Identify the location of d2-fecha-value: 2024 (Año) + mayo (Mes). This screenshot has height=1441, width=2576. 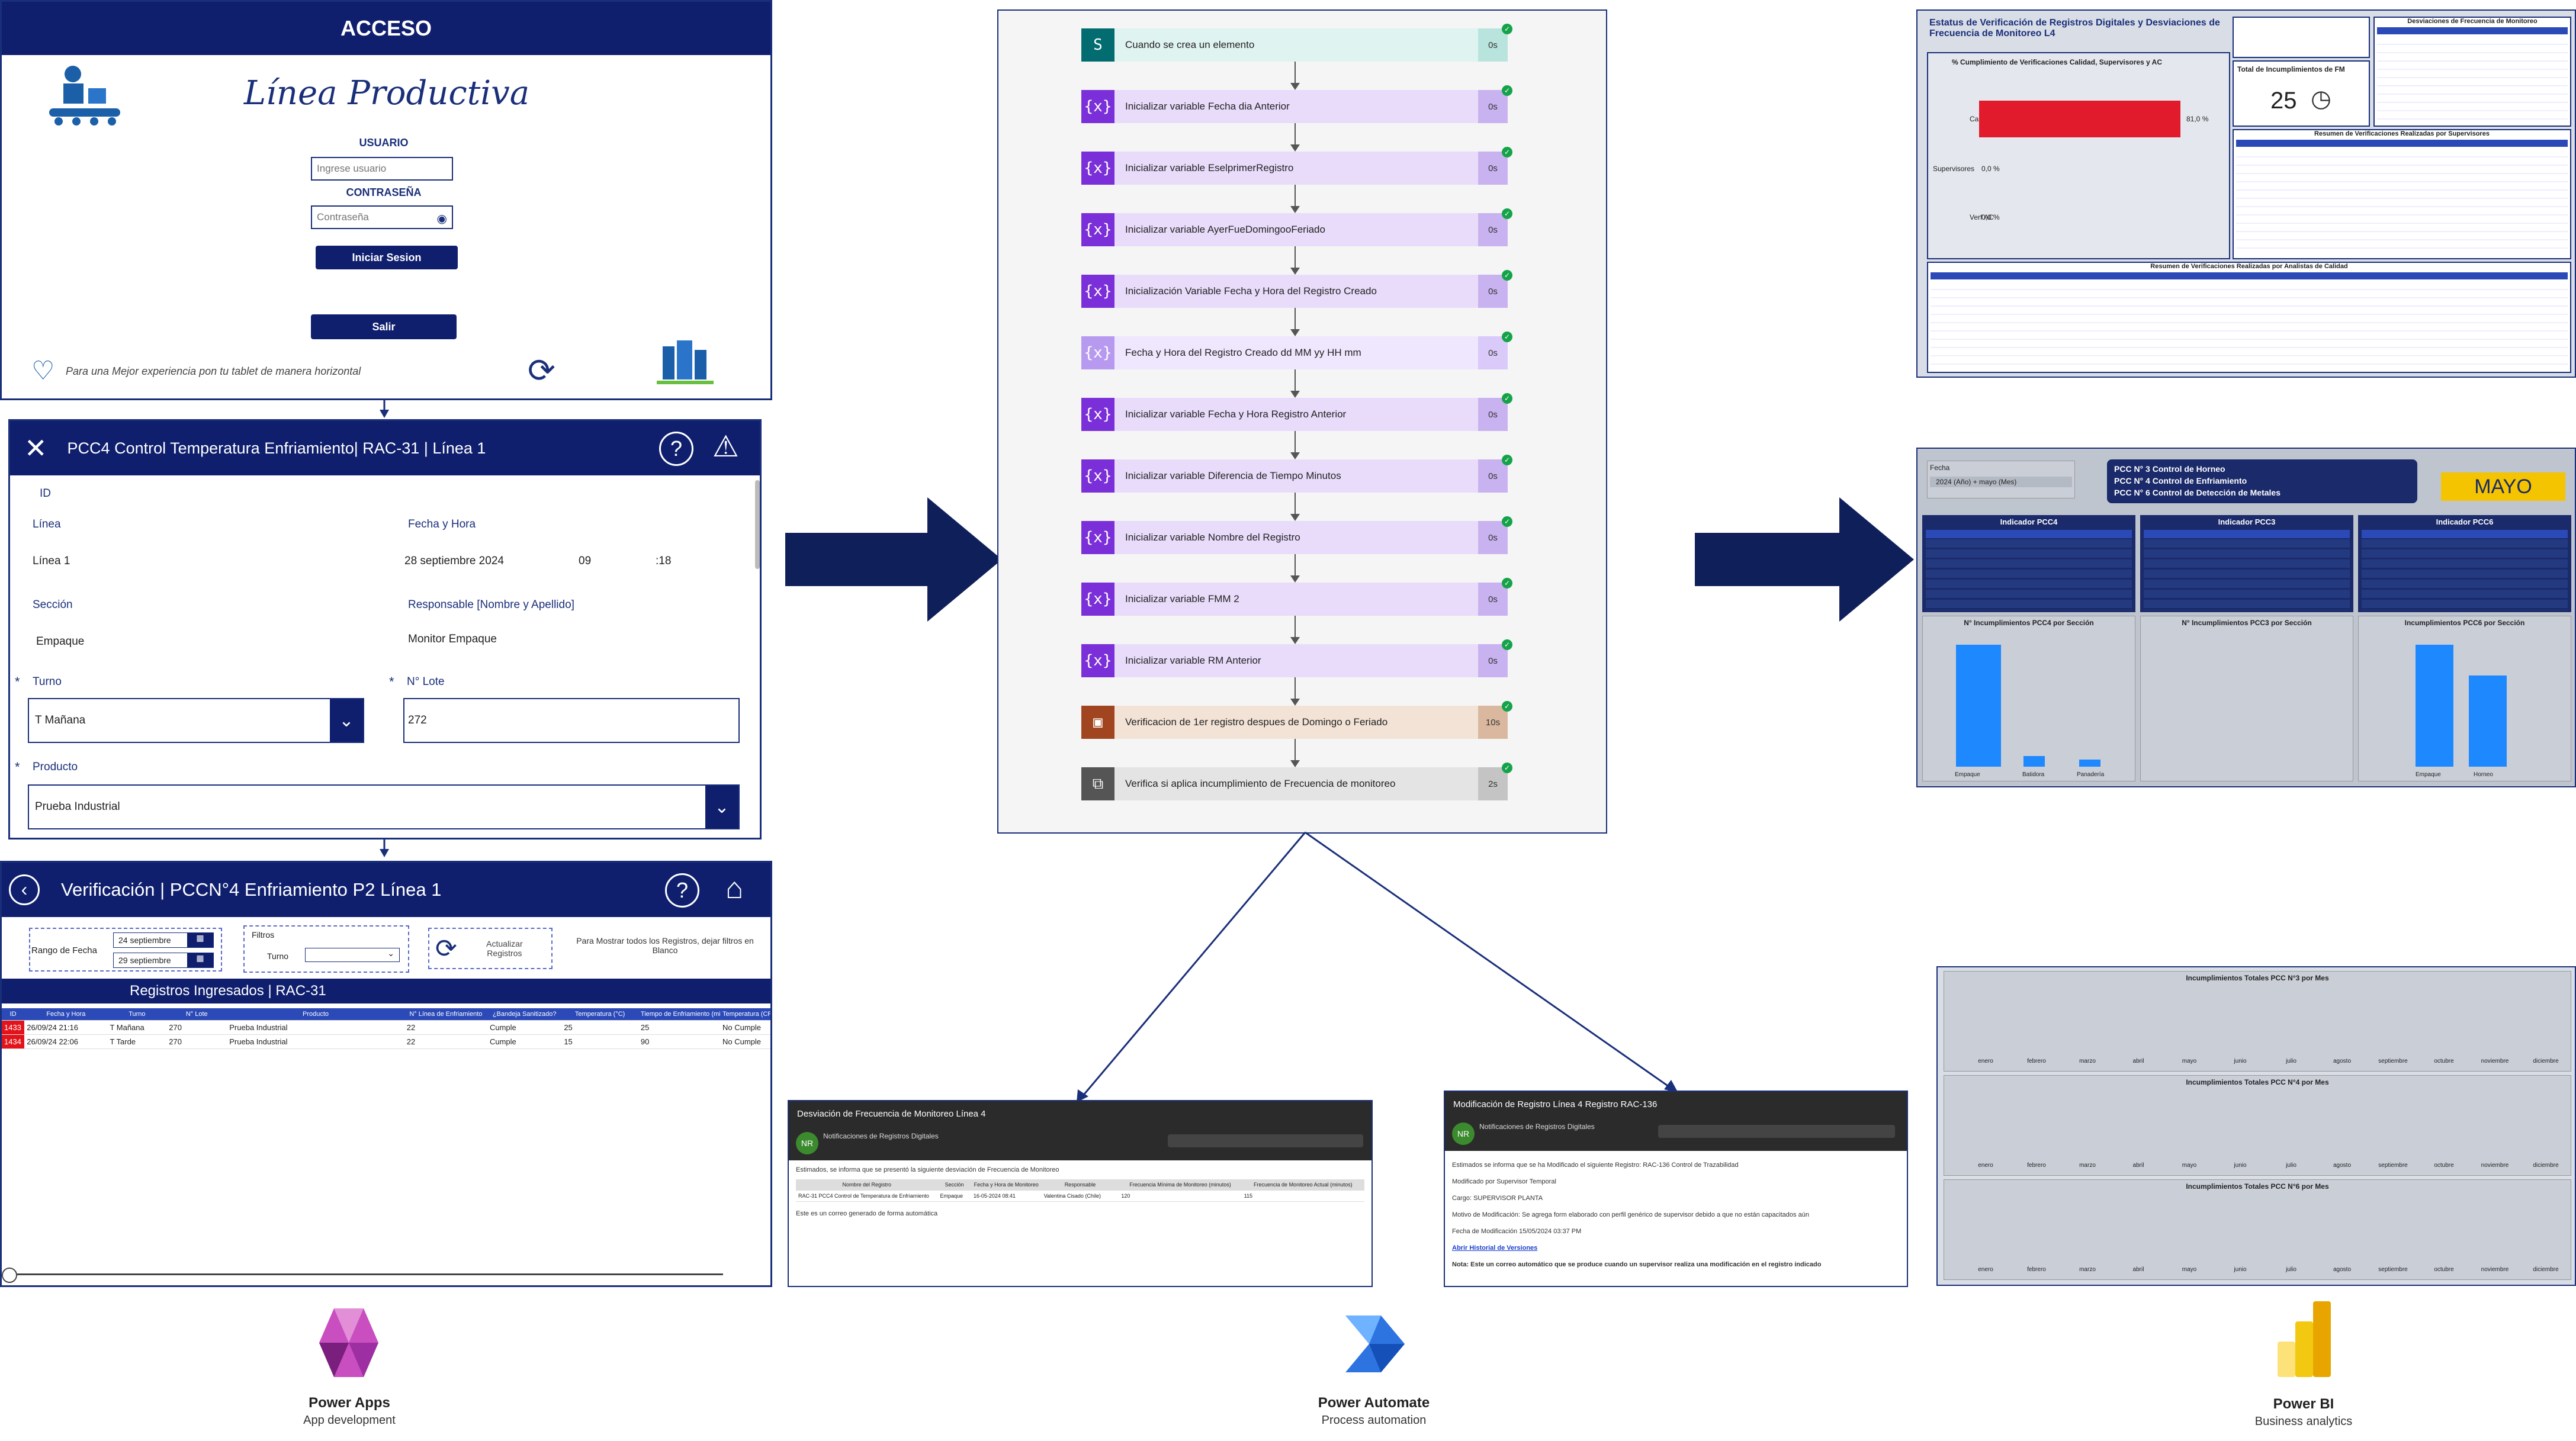
(2001, 482).